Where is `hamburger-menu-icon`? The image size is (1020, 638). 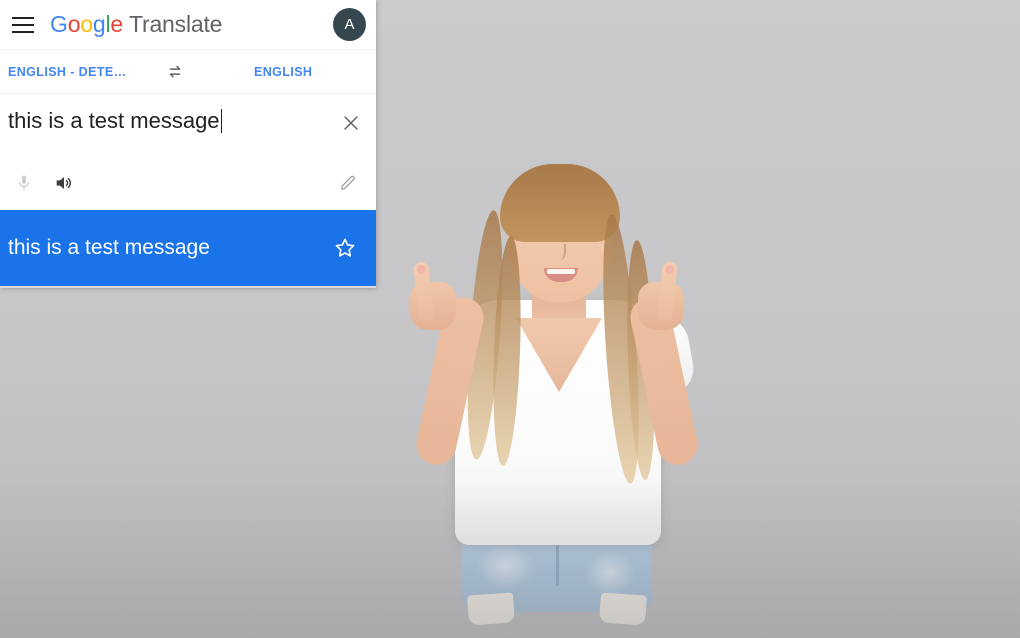
hamburger-menu-icon is located at coordinates (23, 25).